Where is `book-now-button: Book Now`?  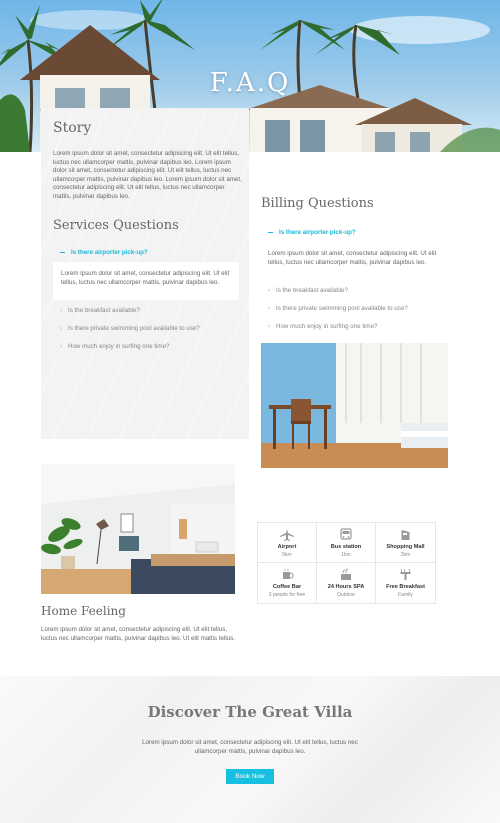 book-now-button: Book Now is located at coordinates (250, 776).